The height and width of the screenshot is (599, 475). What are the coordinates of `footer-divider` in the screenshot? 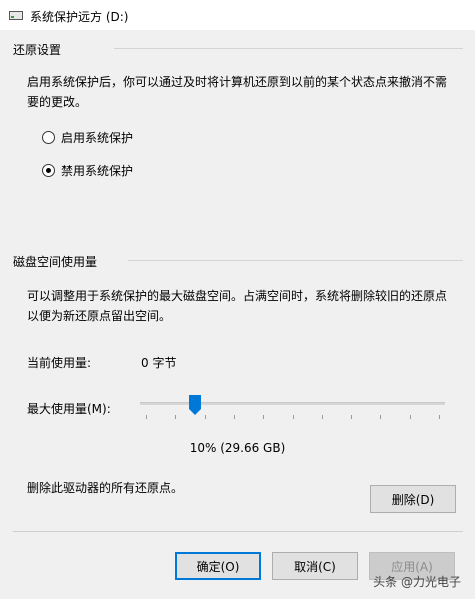 It's located at (238, 531).